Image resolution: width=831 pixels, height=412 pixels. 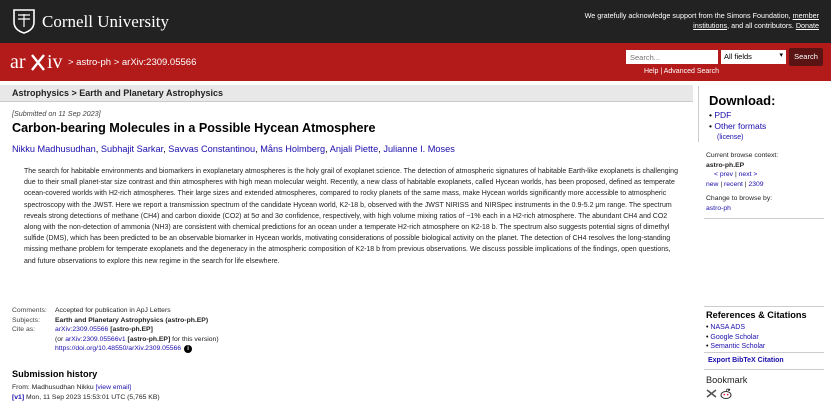 I want to click on history-from-text: From: Madhusudhan Nikku, so click(x=54, y=387).